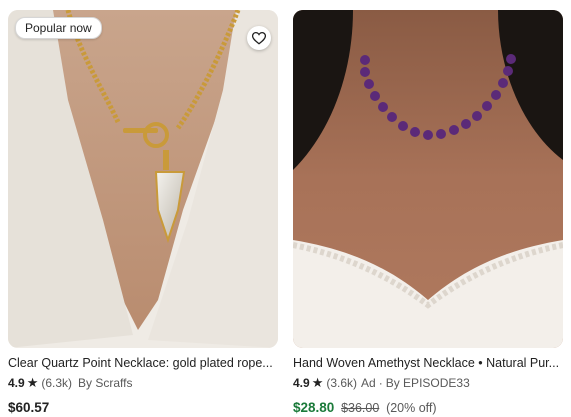 This screenshot has width=571, height=417. What do you see at coordinates (143, 383) in the screenshot?
I see `listing-meta: 4.9 ★ (6.3k) By Scraffs` at bounding box center [143, 383].